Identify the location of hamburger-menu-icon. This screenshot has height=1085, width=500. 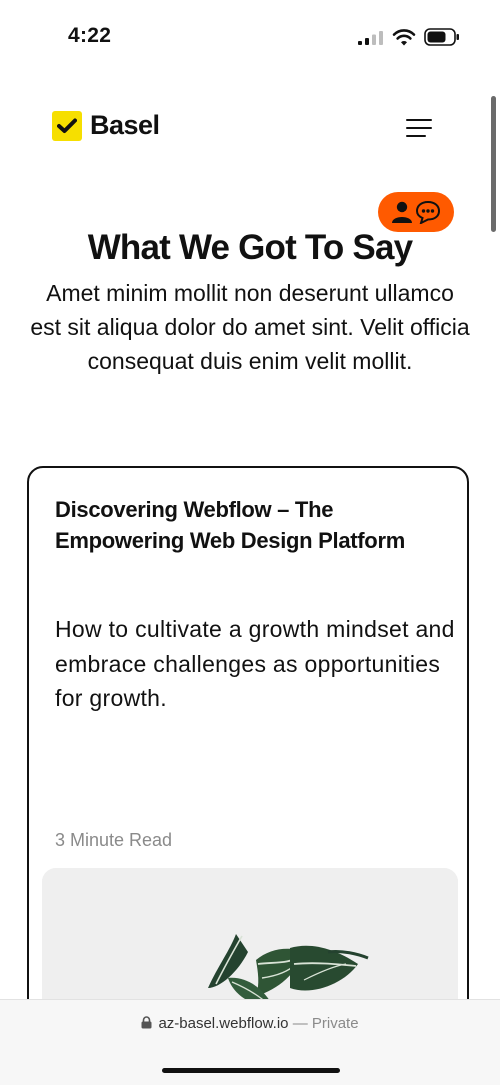
(418, 129).